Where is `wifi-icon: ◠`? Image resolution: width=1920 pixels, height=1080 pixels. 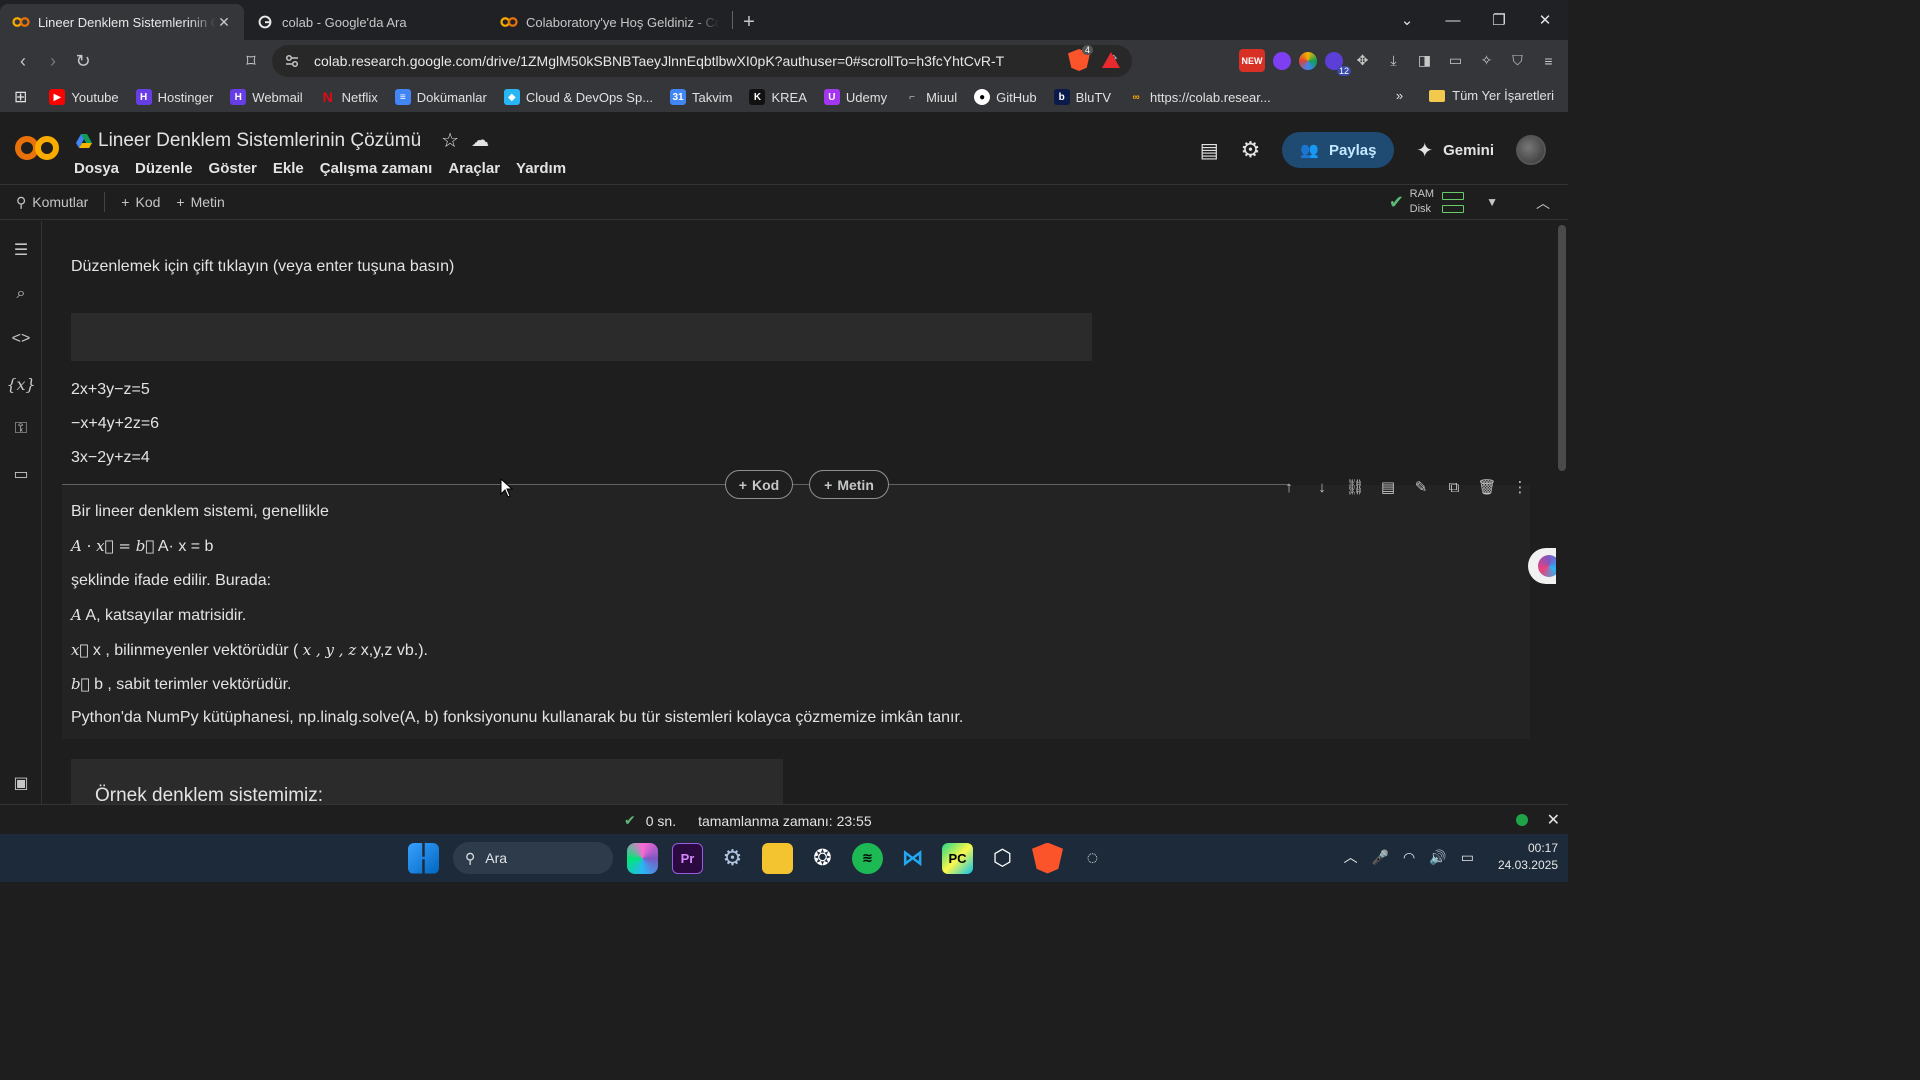 wifi-icon: ◠ is located at coordinates (1409, 857).